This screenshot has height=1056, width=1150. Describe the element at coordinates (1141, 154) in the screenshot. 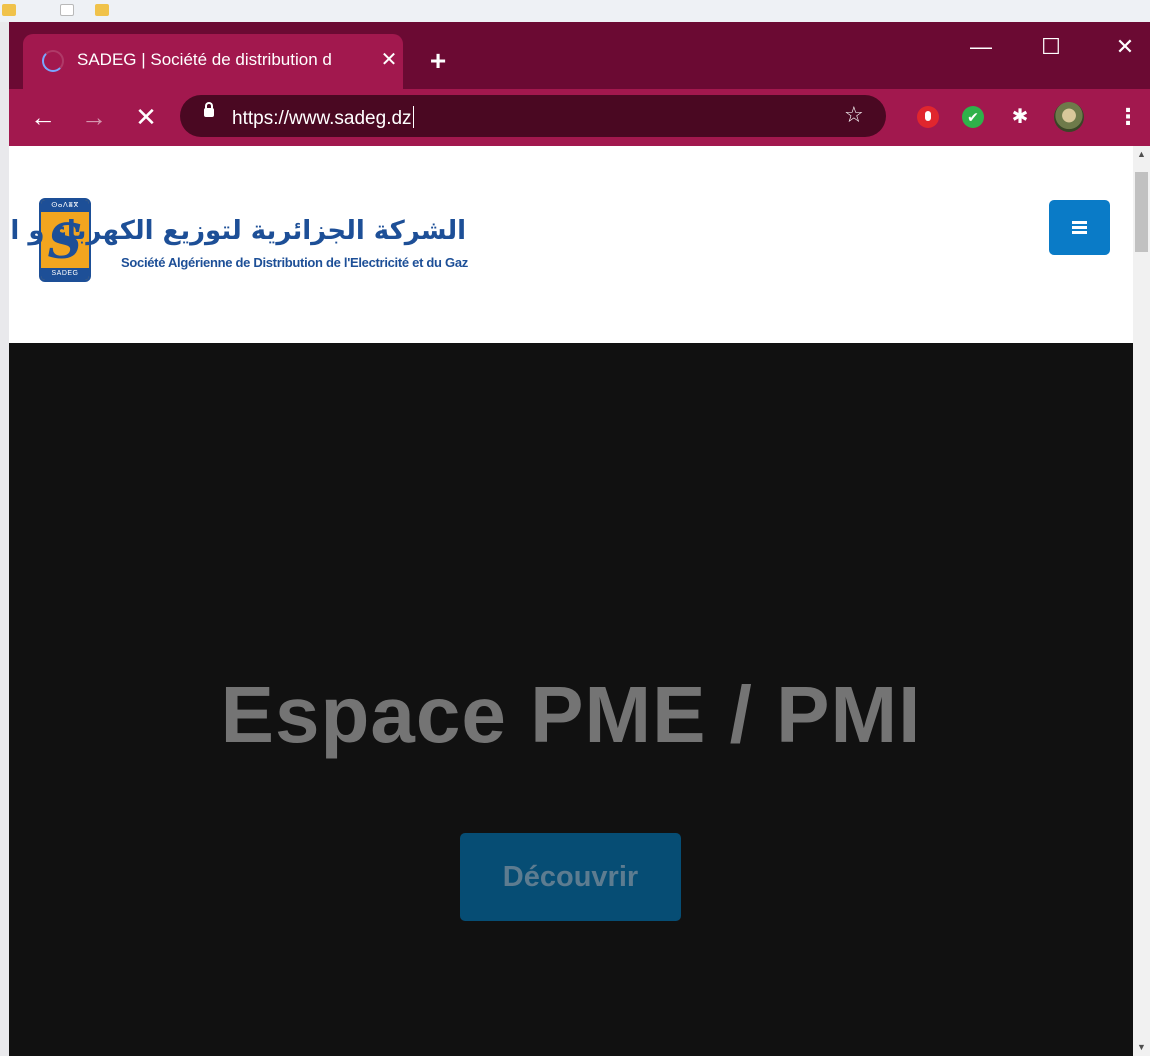

I see `scroll-up-icon: ▲` at that location.